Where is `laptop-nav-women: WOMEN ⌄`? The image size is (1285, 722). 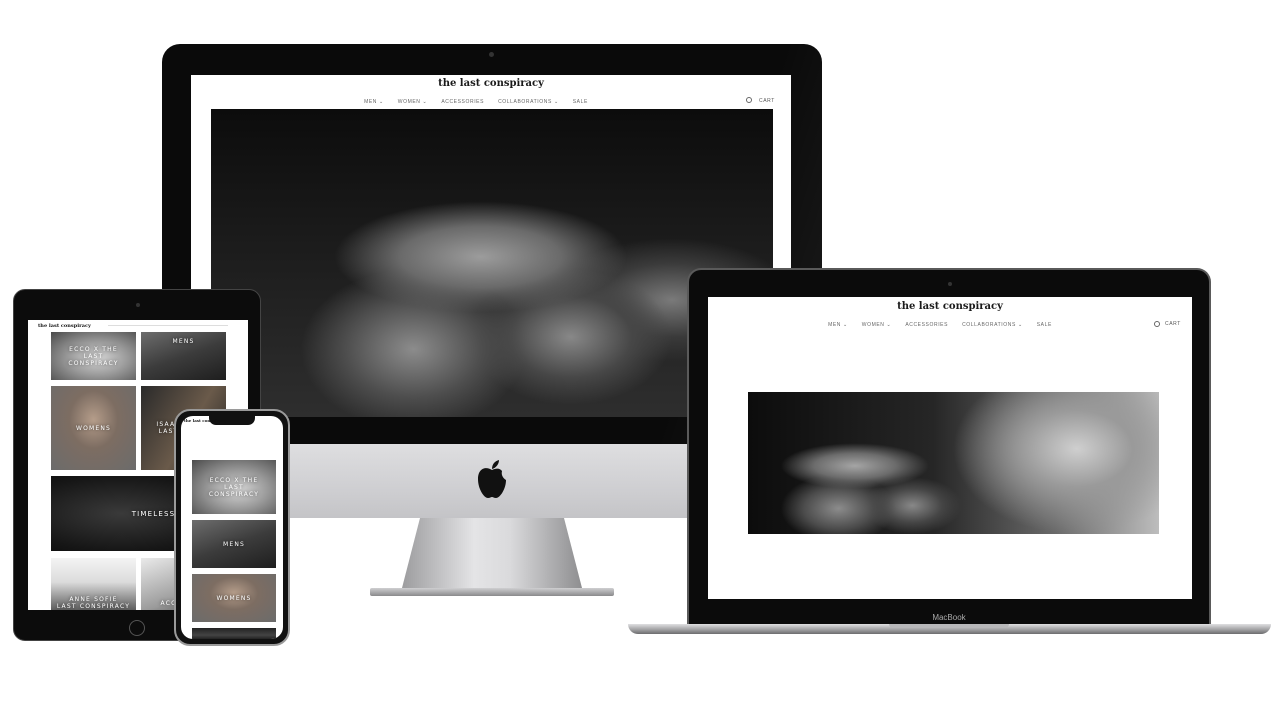 laptop-nav-women: WOMEN ⌄ is located at coordinates (877, 325).